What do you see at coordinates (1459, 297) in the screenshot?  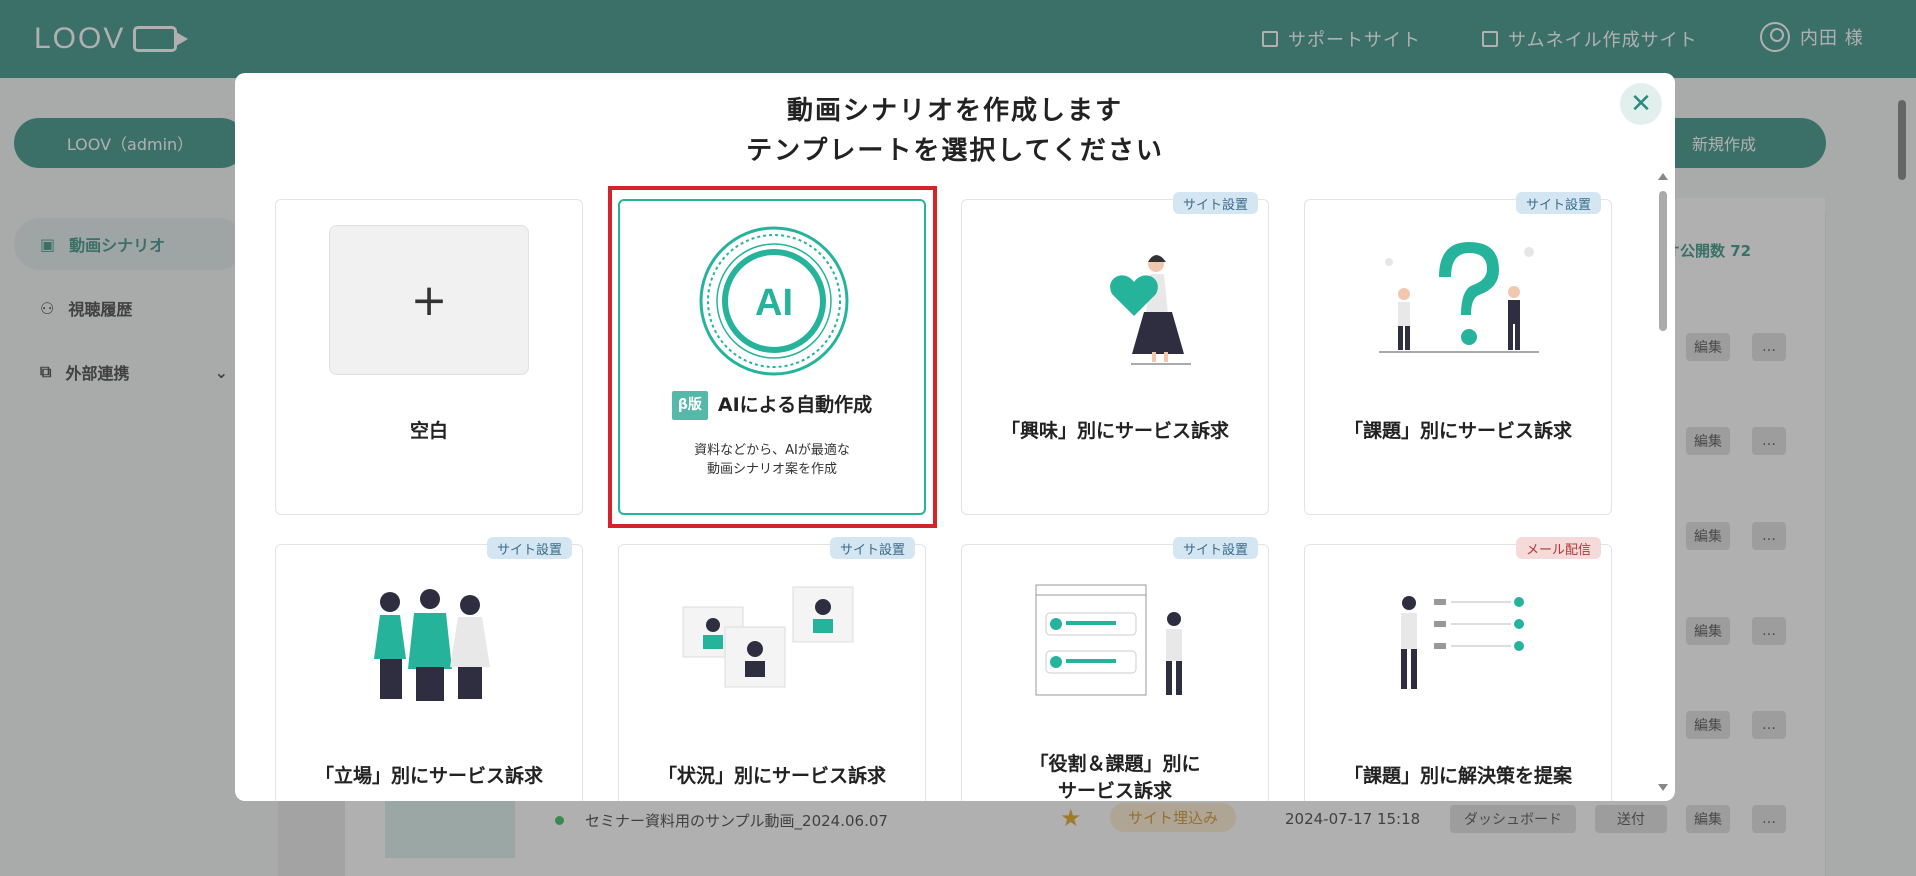 I see `question-people-illustration` at bounding box center [1459, 297].